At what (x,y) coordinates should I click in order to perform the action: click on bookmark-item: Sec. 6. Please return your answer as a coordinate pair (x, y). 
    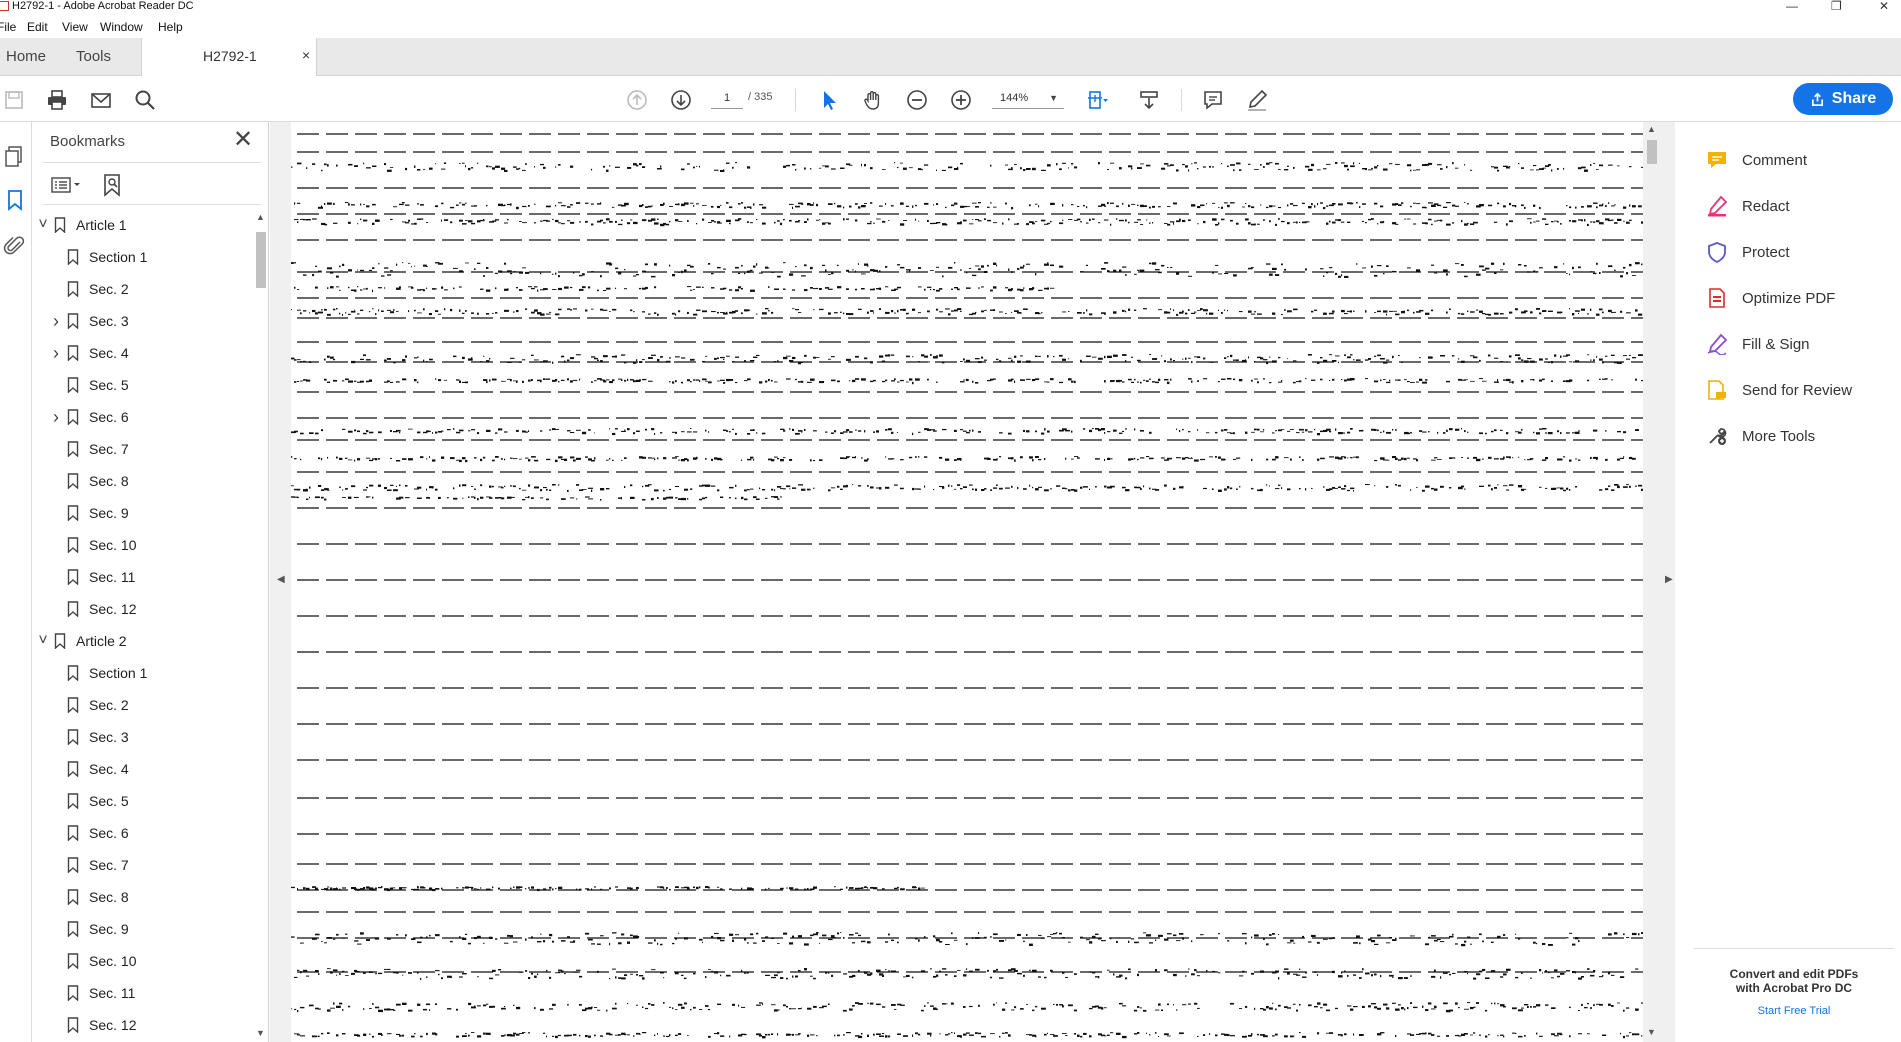
    Looking at the image, I should click on (89, 833).